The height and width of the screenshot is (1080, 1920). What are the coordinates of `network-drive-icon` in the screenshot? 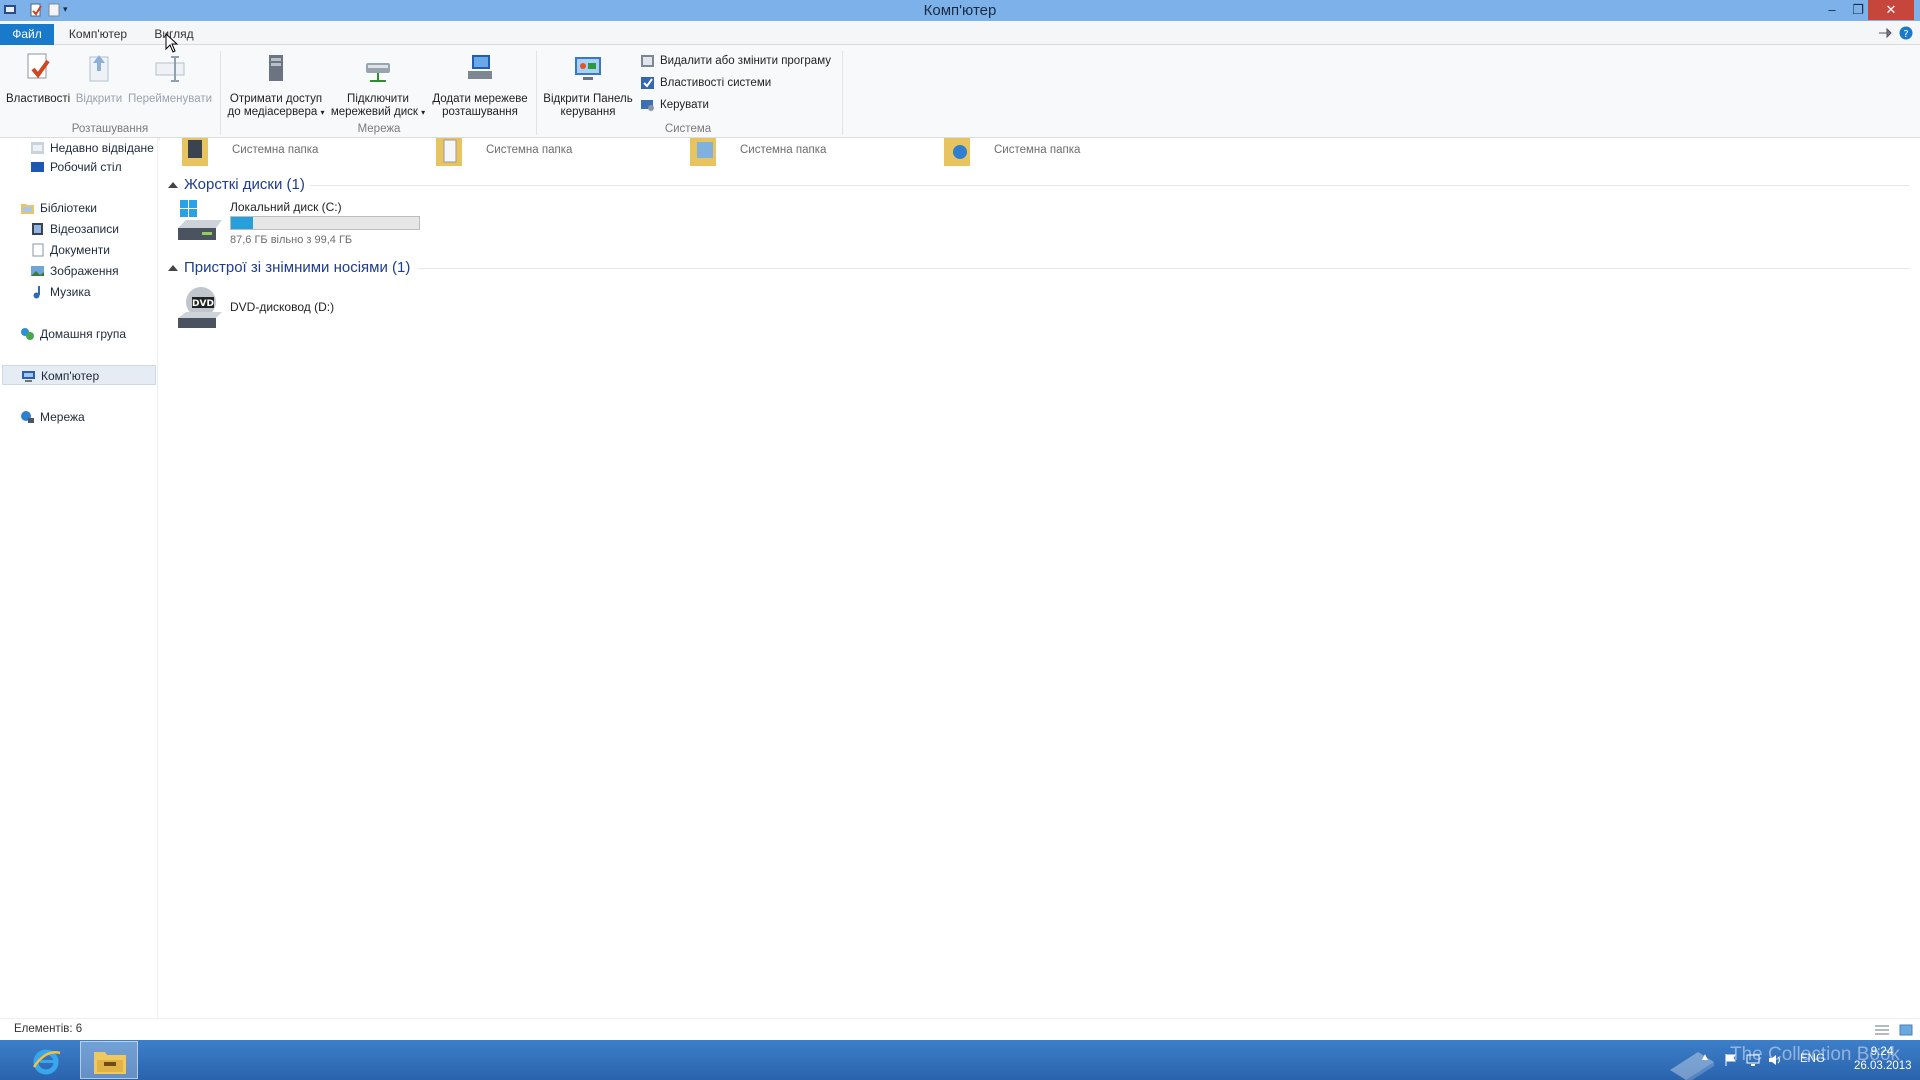 It's located at (378, 72).